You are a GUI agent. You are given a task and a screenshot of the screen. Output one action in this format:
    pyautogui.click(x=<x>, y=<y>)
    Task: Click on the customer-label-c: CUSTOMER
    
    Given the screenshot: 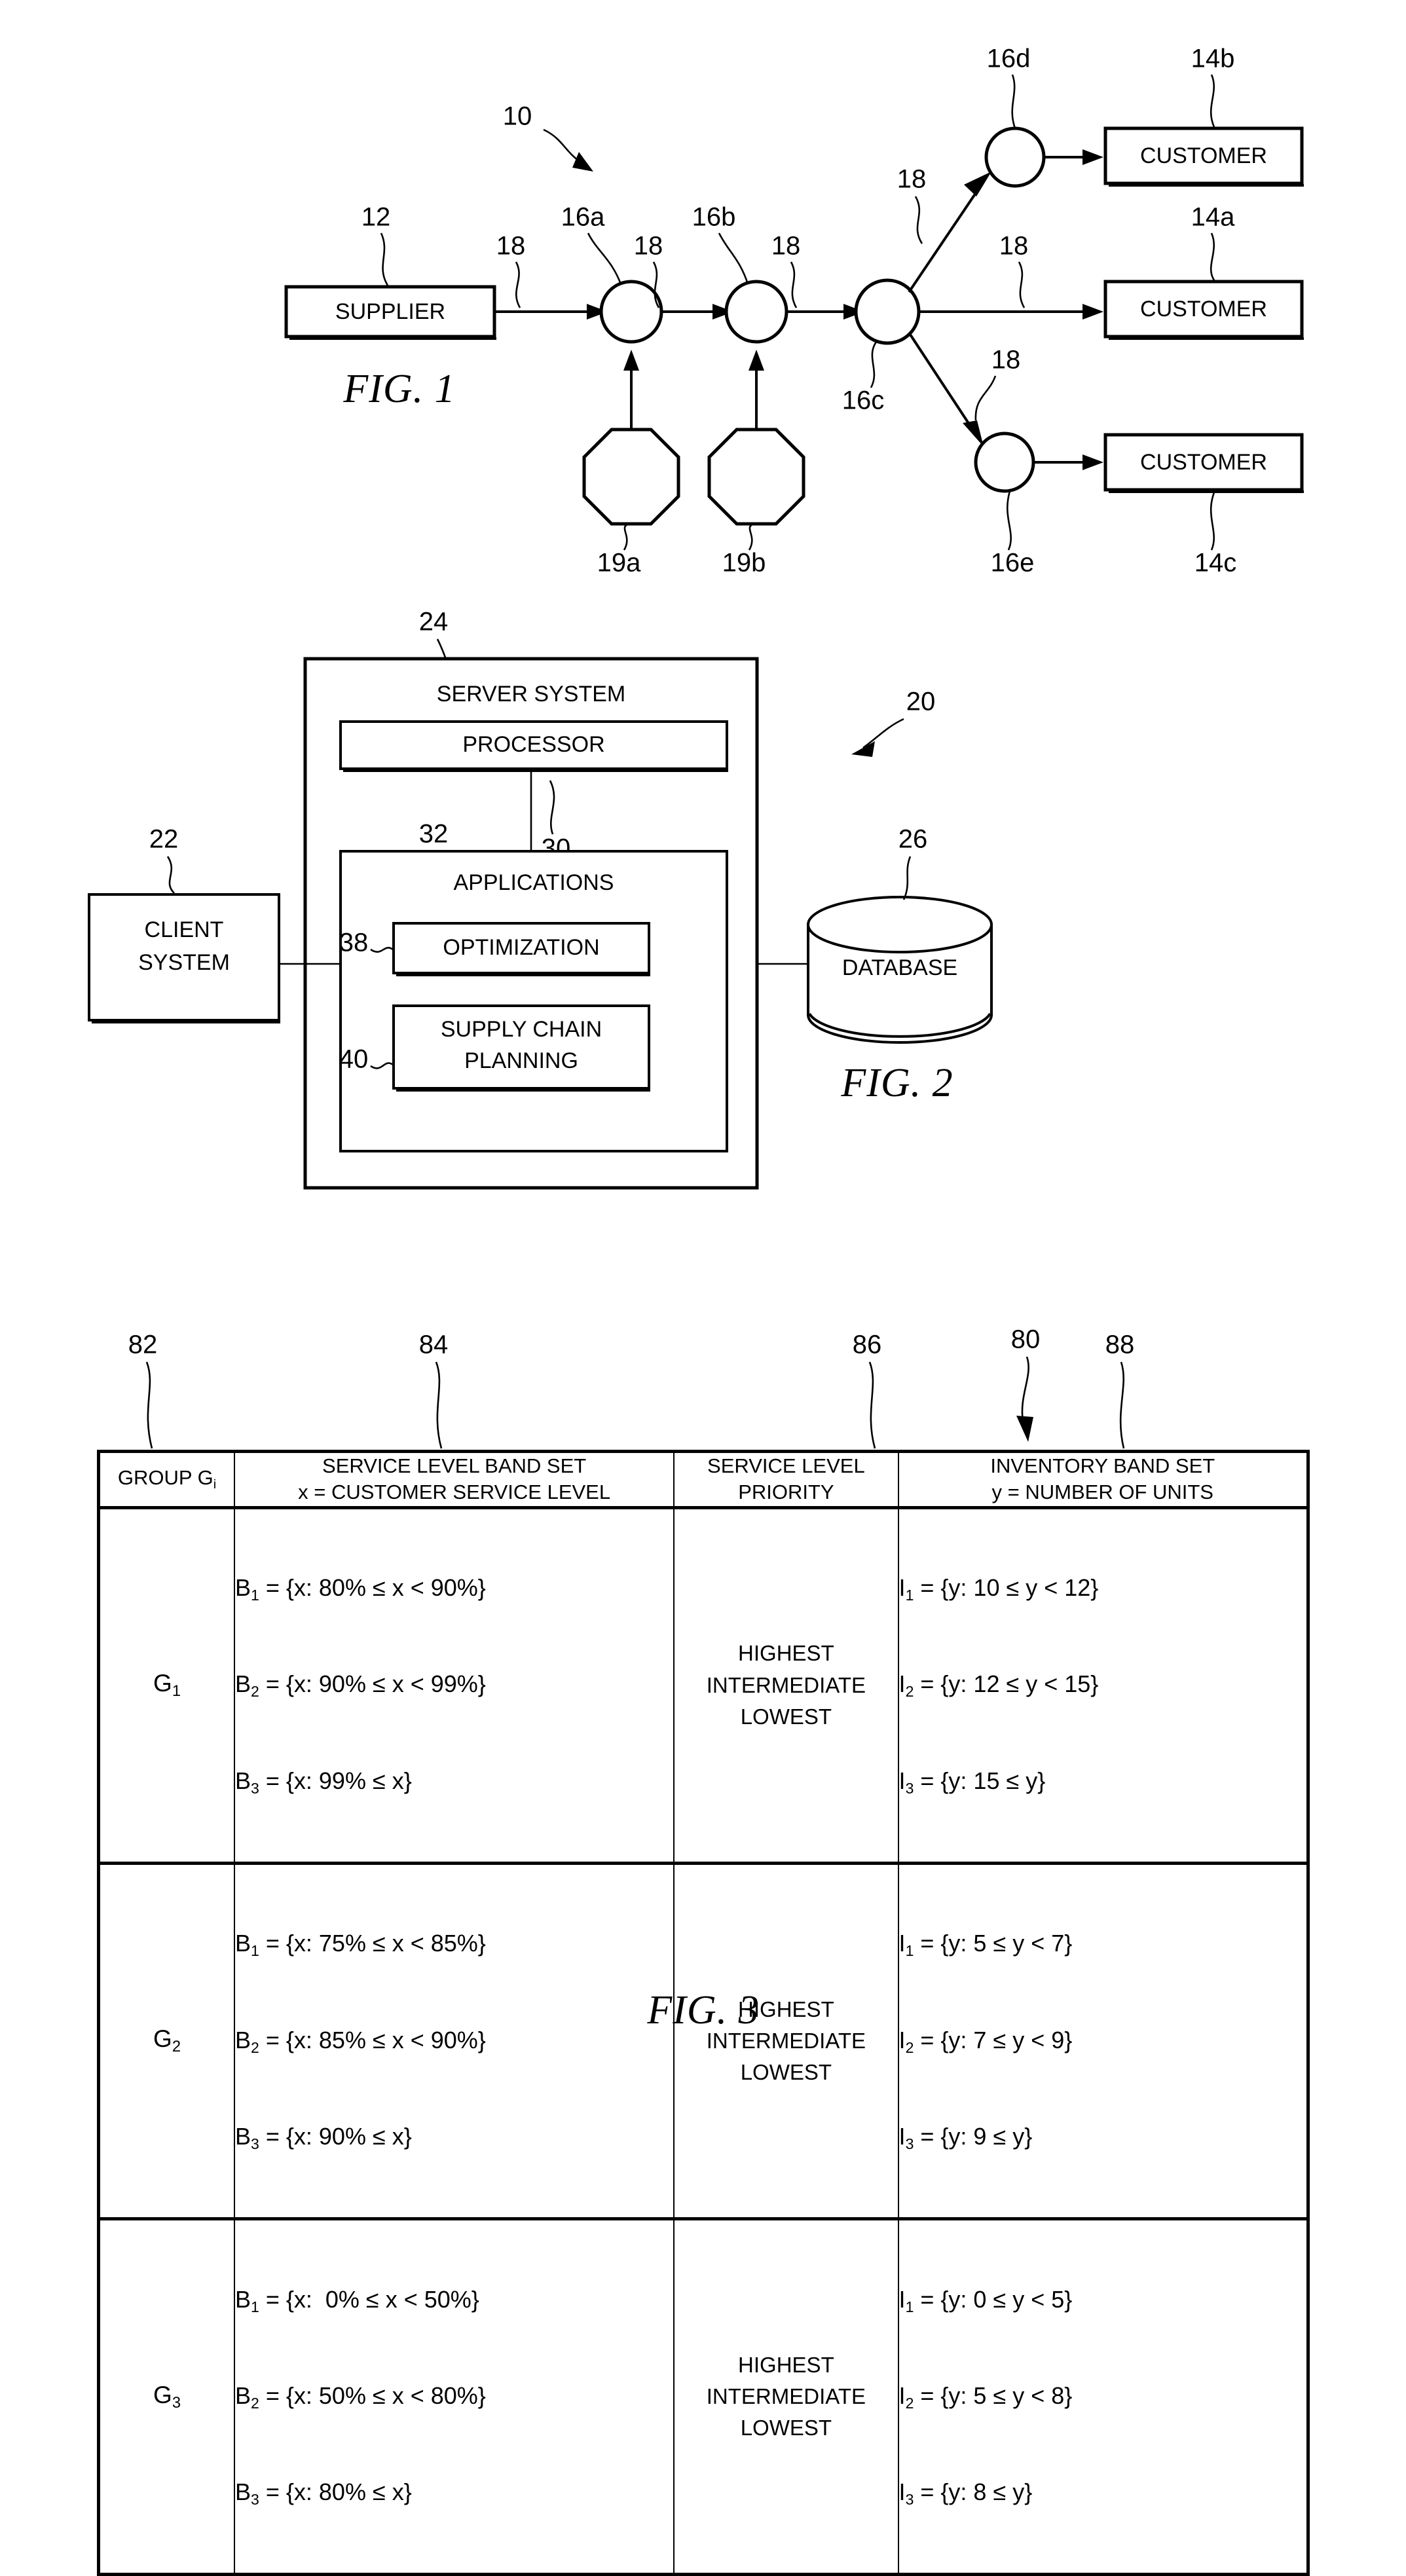 What is the action you would take?
    pyautogui.click(x=1203, y=463)
    